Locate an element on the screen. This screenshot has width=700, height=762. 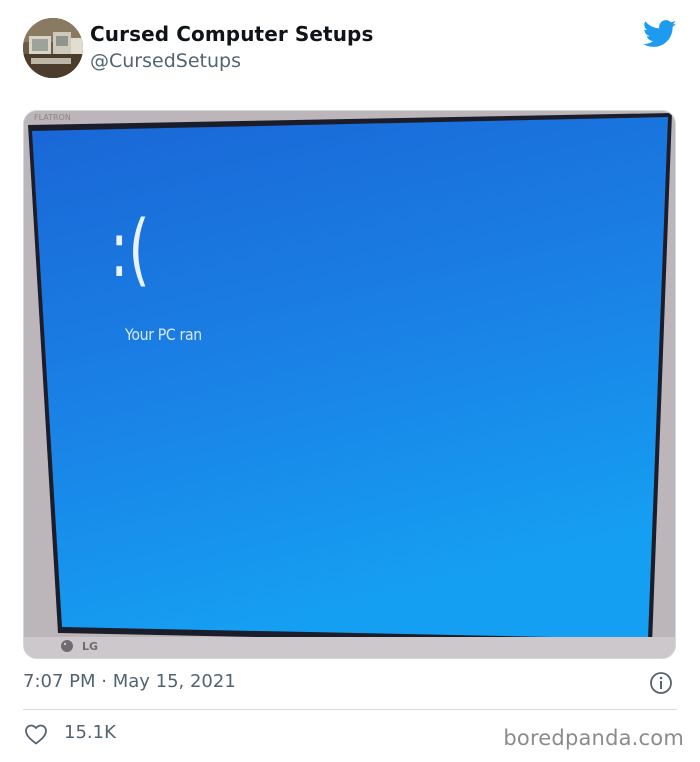
twitter-bird-icon is located at coordinates (660, 34).